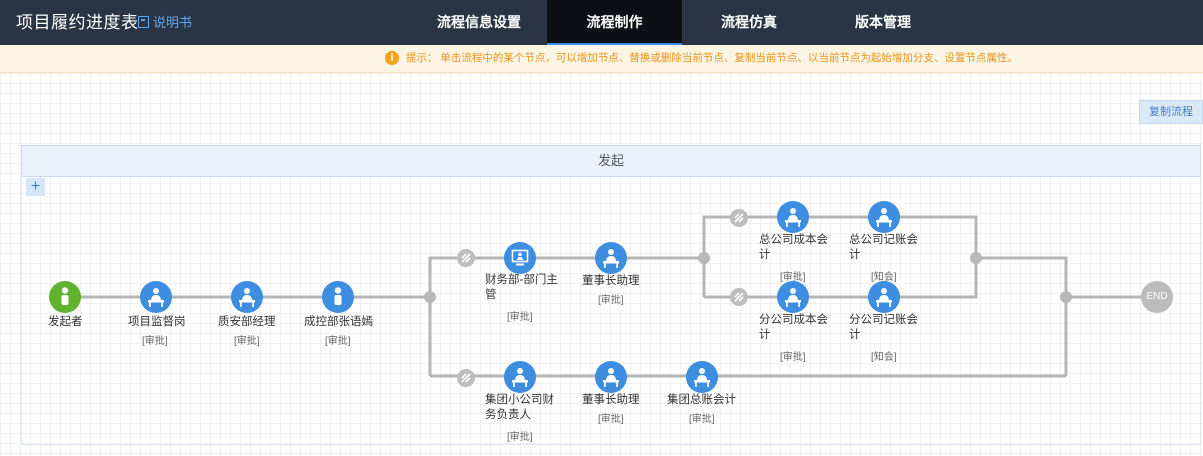  What do you see at coordinates (247, 322) in the screenshot?
I see `node-label: 质安部经理` at bounding box center [247, 322].